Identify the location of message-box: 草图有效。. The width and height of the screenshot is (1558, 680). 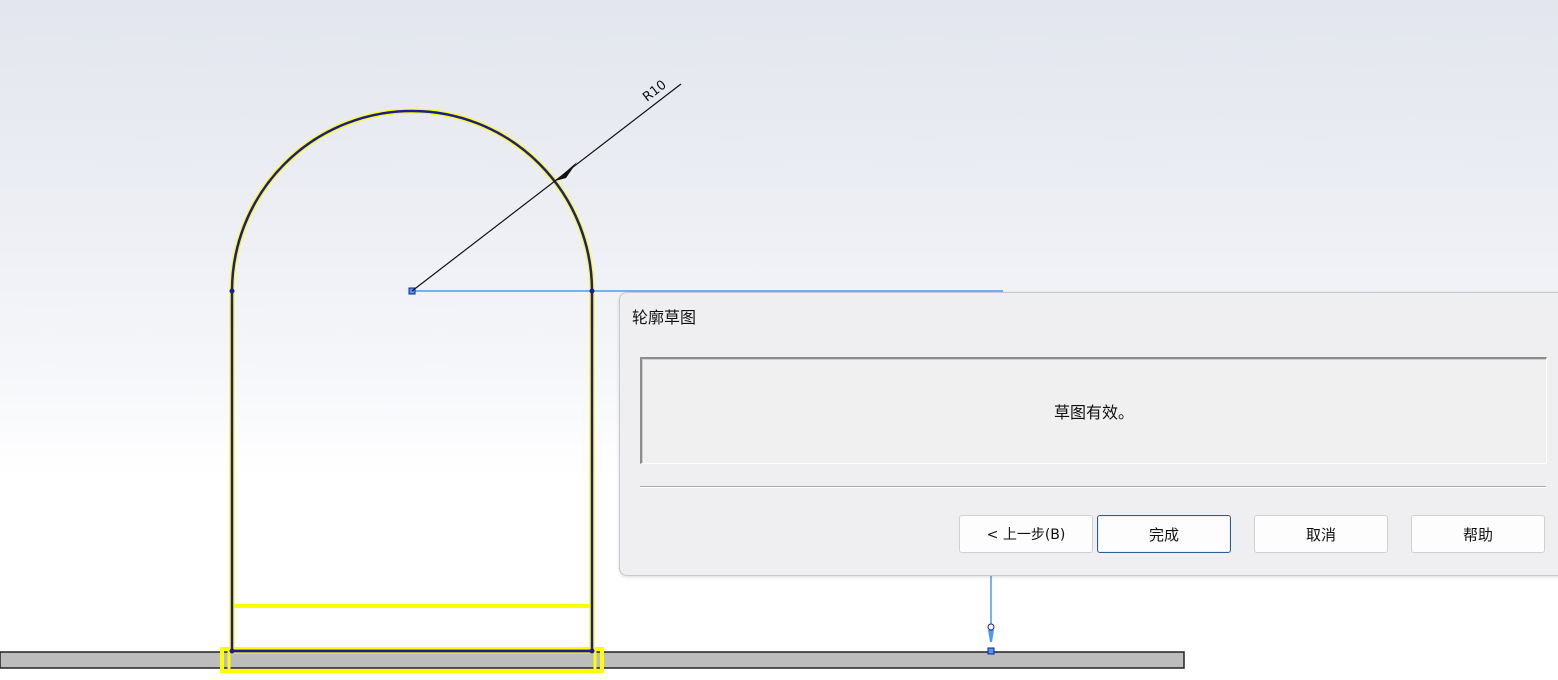
(1093, 410).